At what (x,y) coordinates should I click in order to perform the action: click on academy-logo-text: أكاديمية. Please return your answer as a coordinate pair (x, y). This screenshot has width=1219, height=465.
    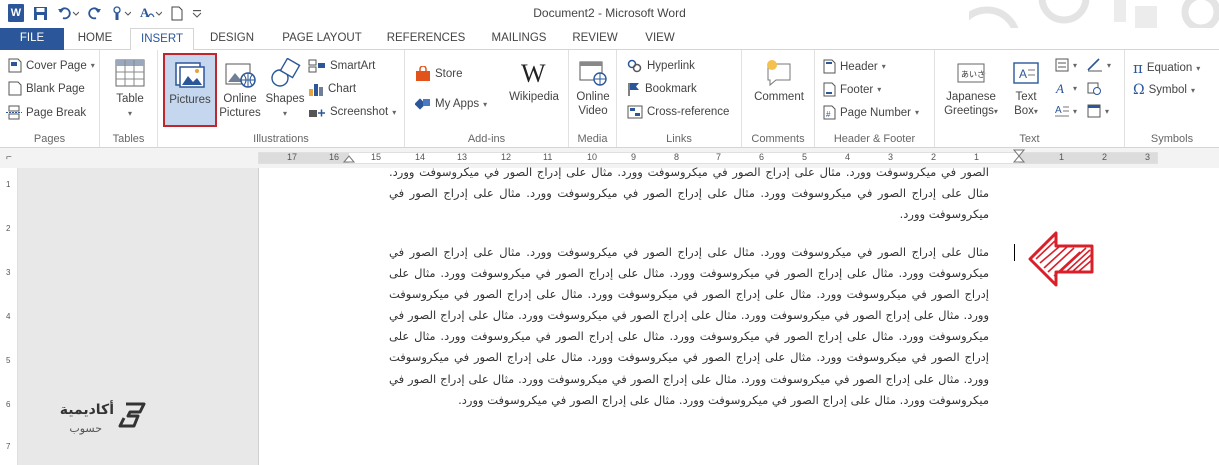
    Looking at the image, I should click on (86, 410).